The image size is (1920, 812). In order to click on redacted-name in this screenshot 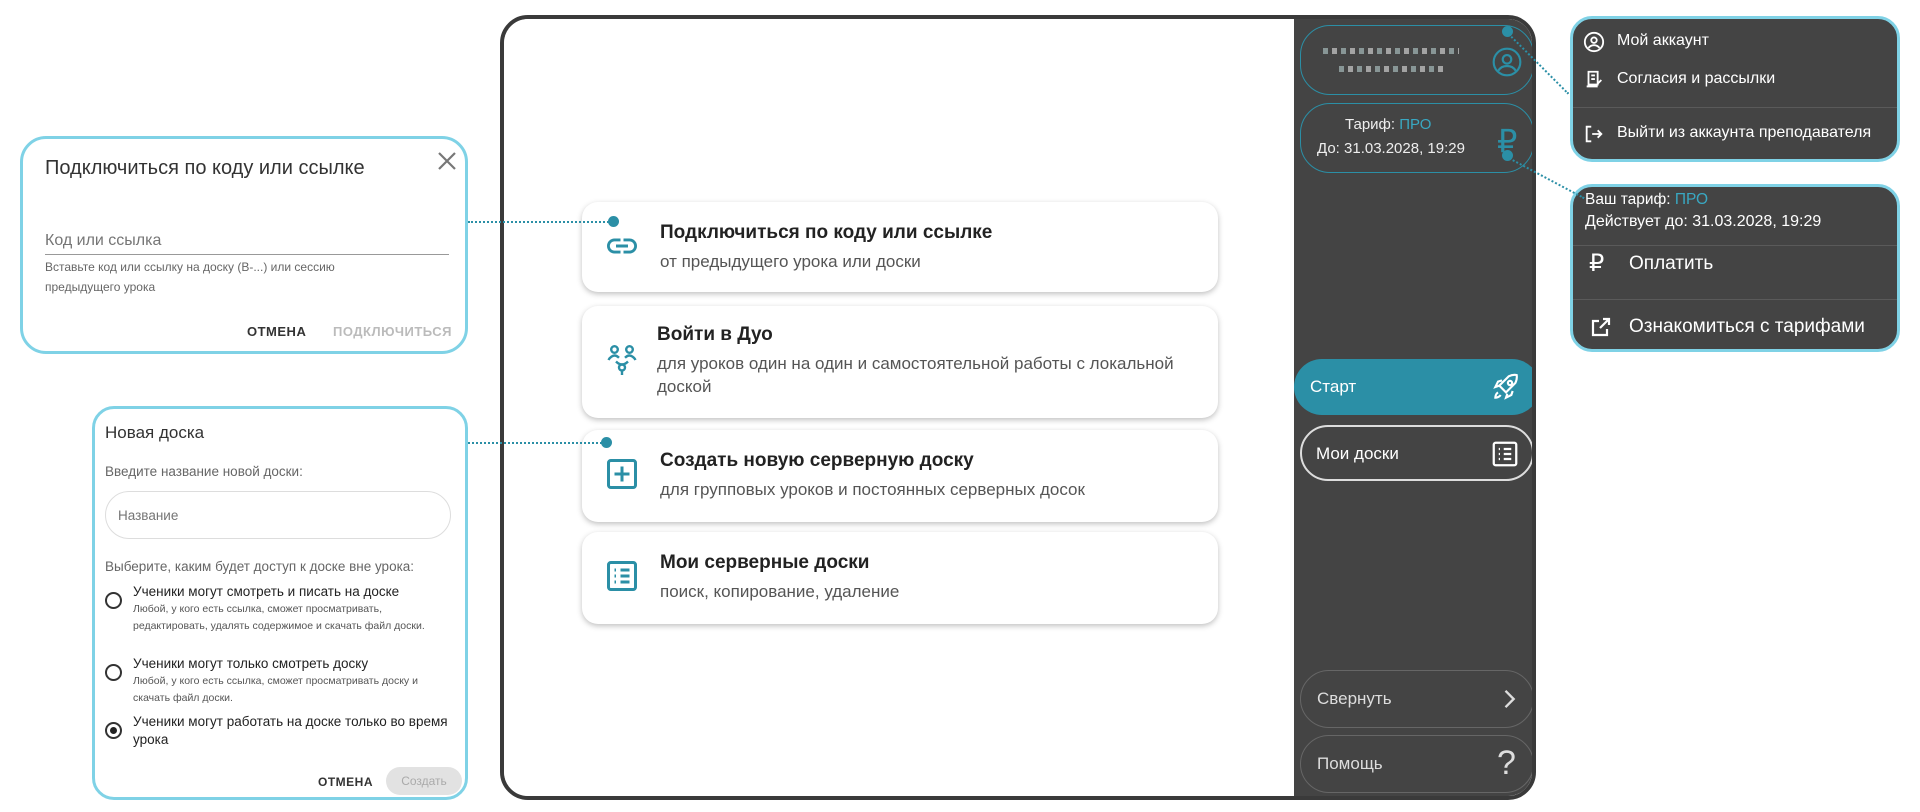, I will do `click(1391, 51)`.